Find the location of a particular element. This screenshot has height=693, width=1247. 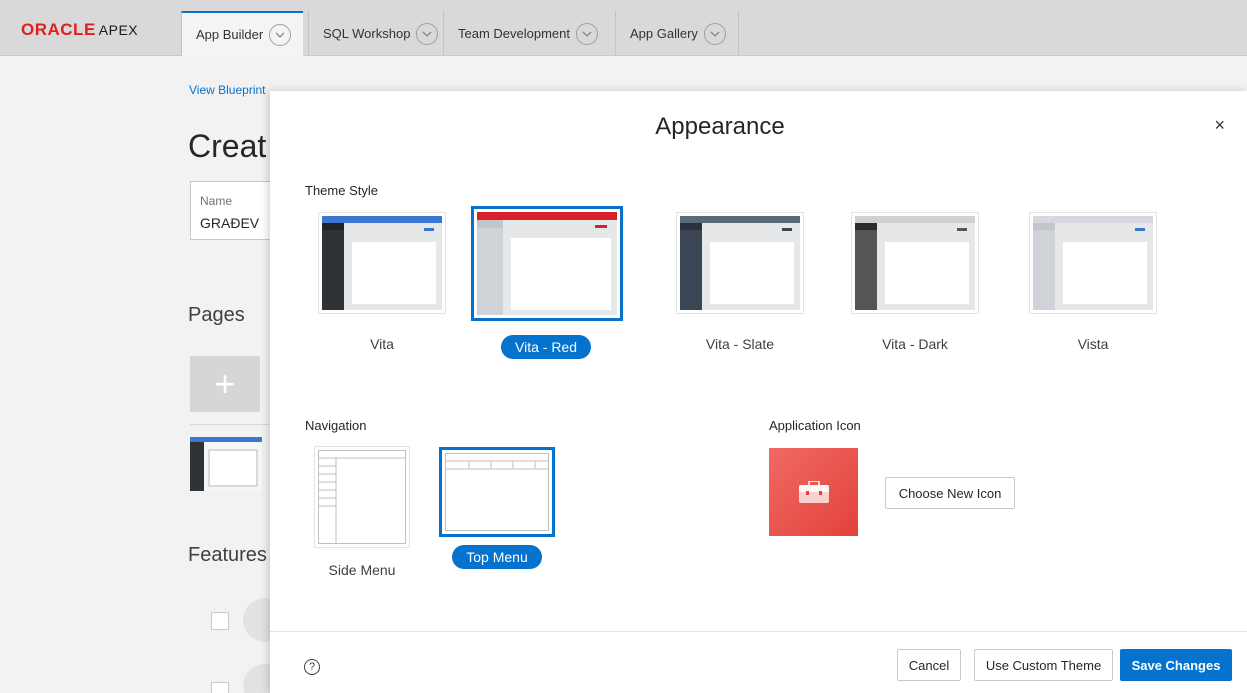

top-menu-preview is located at coordinates (497, 492).